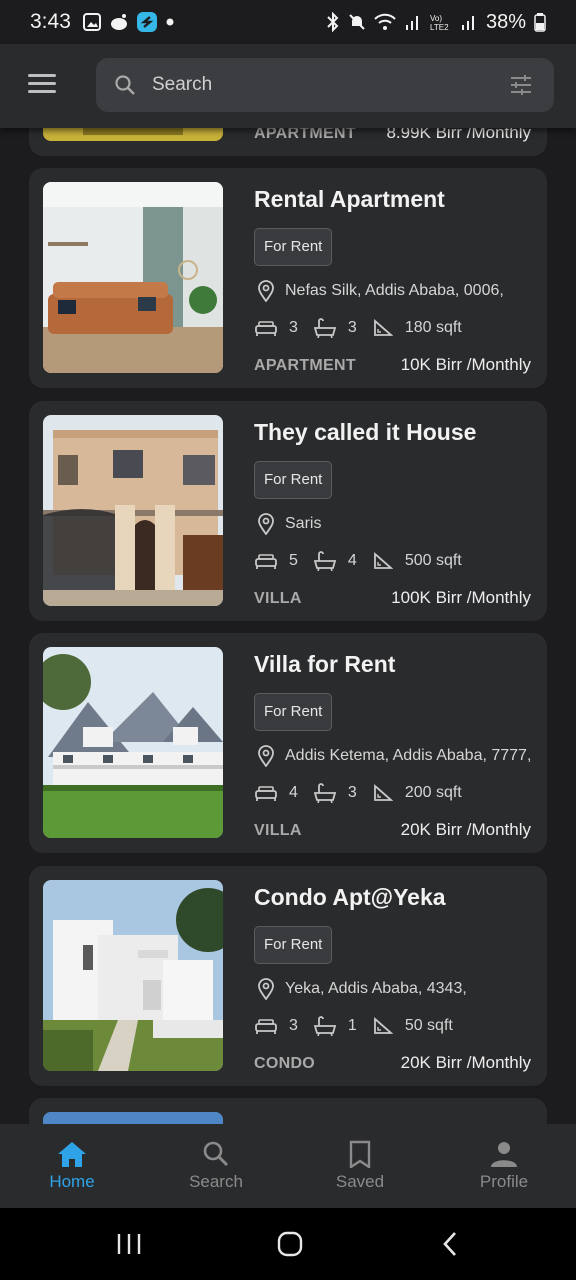 This screenshot has width=576, height=1280. What do you see at coordinates (465, 364) in the screenshot?
I see `listing-price: 10K Birr /Monthly` at bounding box center [465, 364].